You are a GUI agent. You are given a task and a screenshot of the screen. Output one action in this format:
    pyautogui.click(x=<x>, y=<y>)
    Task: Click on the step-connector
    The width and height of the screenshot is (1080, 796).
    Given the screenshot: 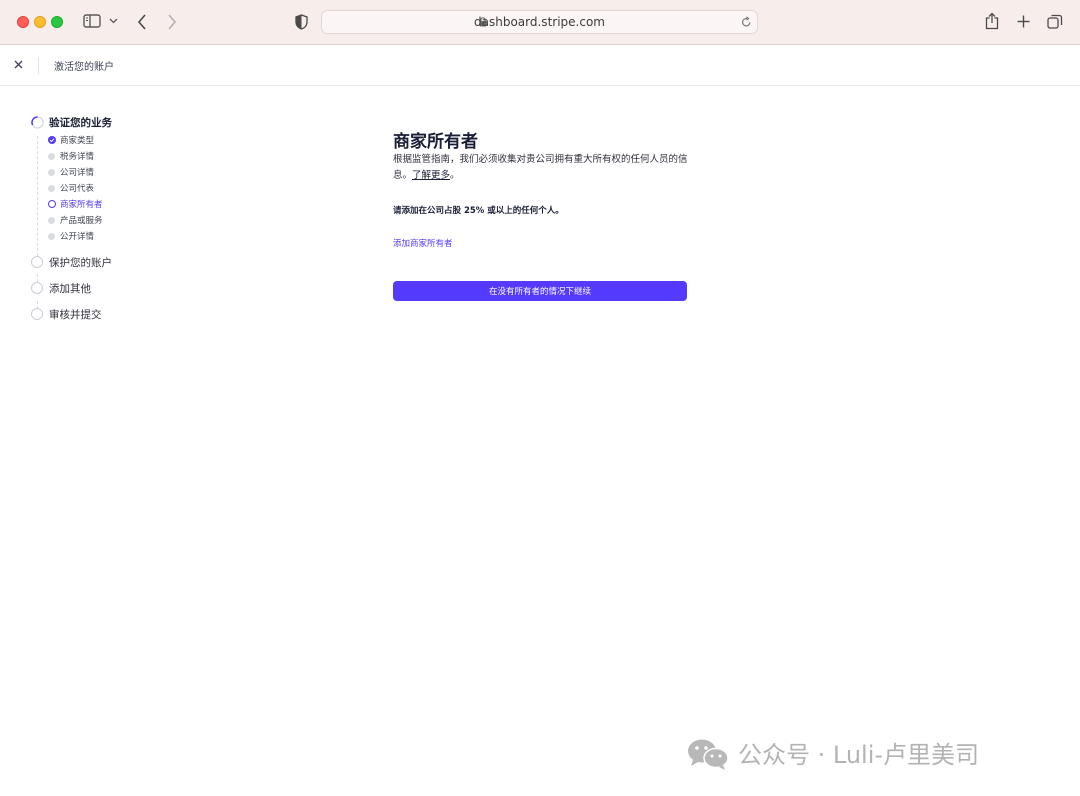 What is the action you would take?
    pyautogui.click(x=37, y=196)
    